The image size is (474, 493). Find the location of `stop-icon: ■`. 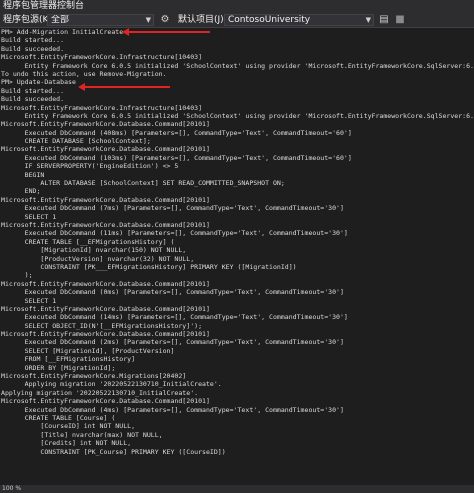

stop-icon: ■ is located at coordinates (400, 20).